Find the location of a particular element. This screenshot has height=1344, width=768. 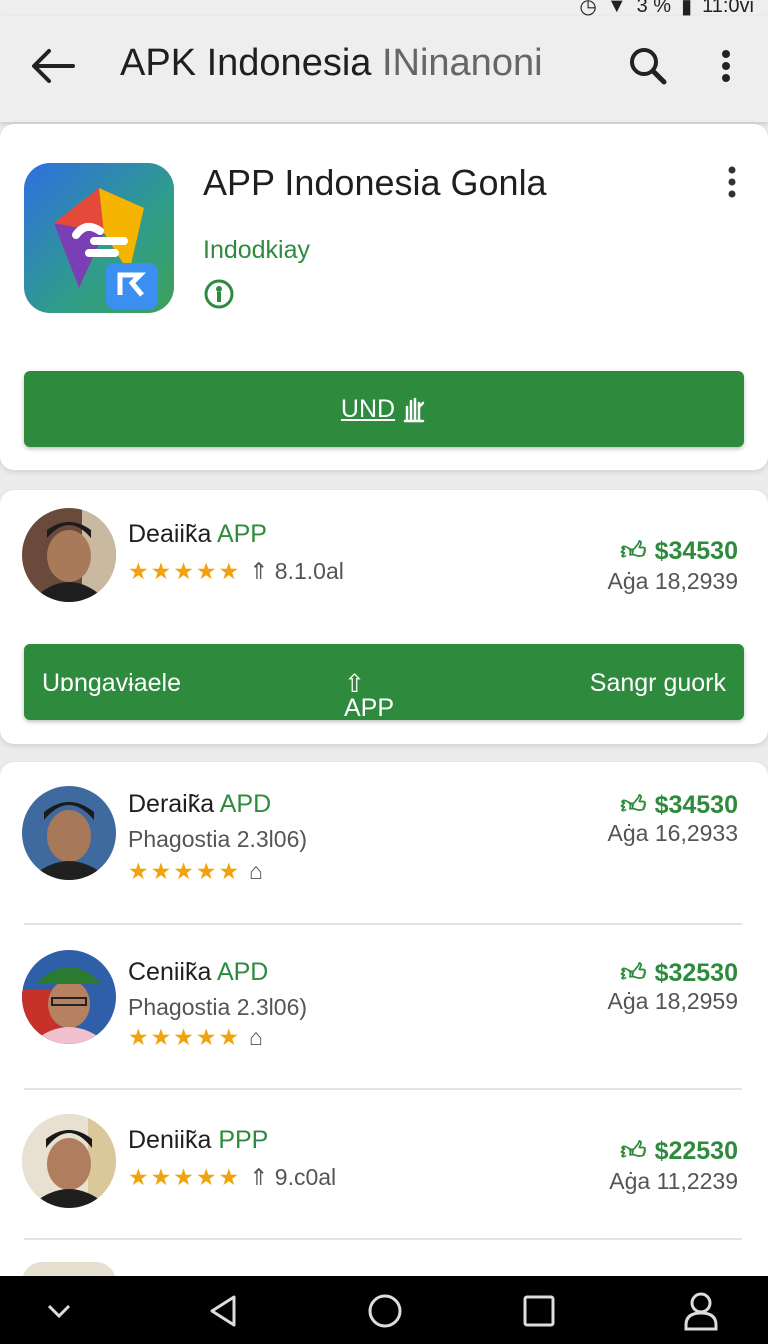

price: 👍︎ $32530 is located at coordinates (679, 973).